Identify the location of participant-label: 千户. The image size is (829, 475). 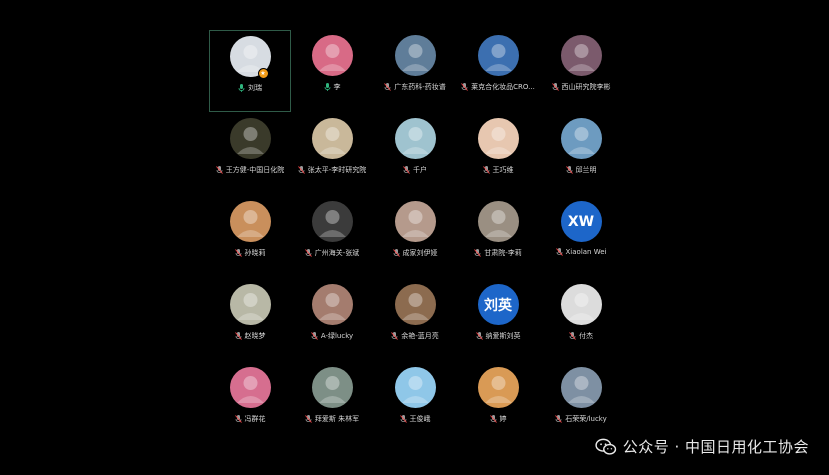
(415, 170).